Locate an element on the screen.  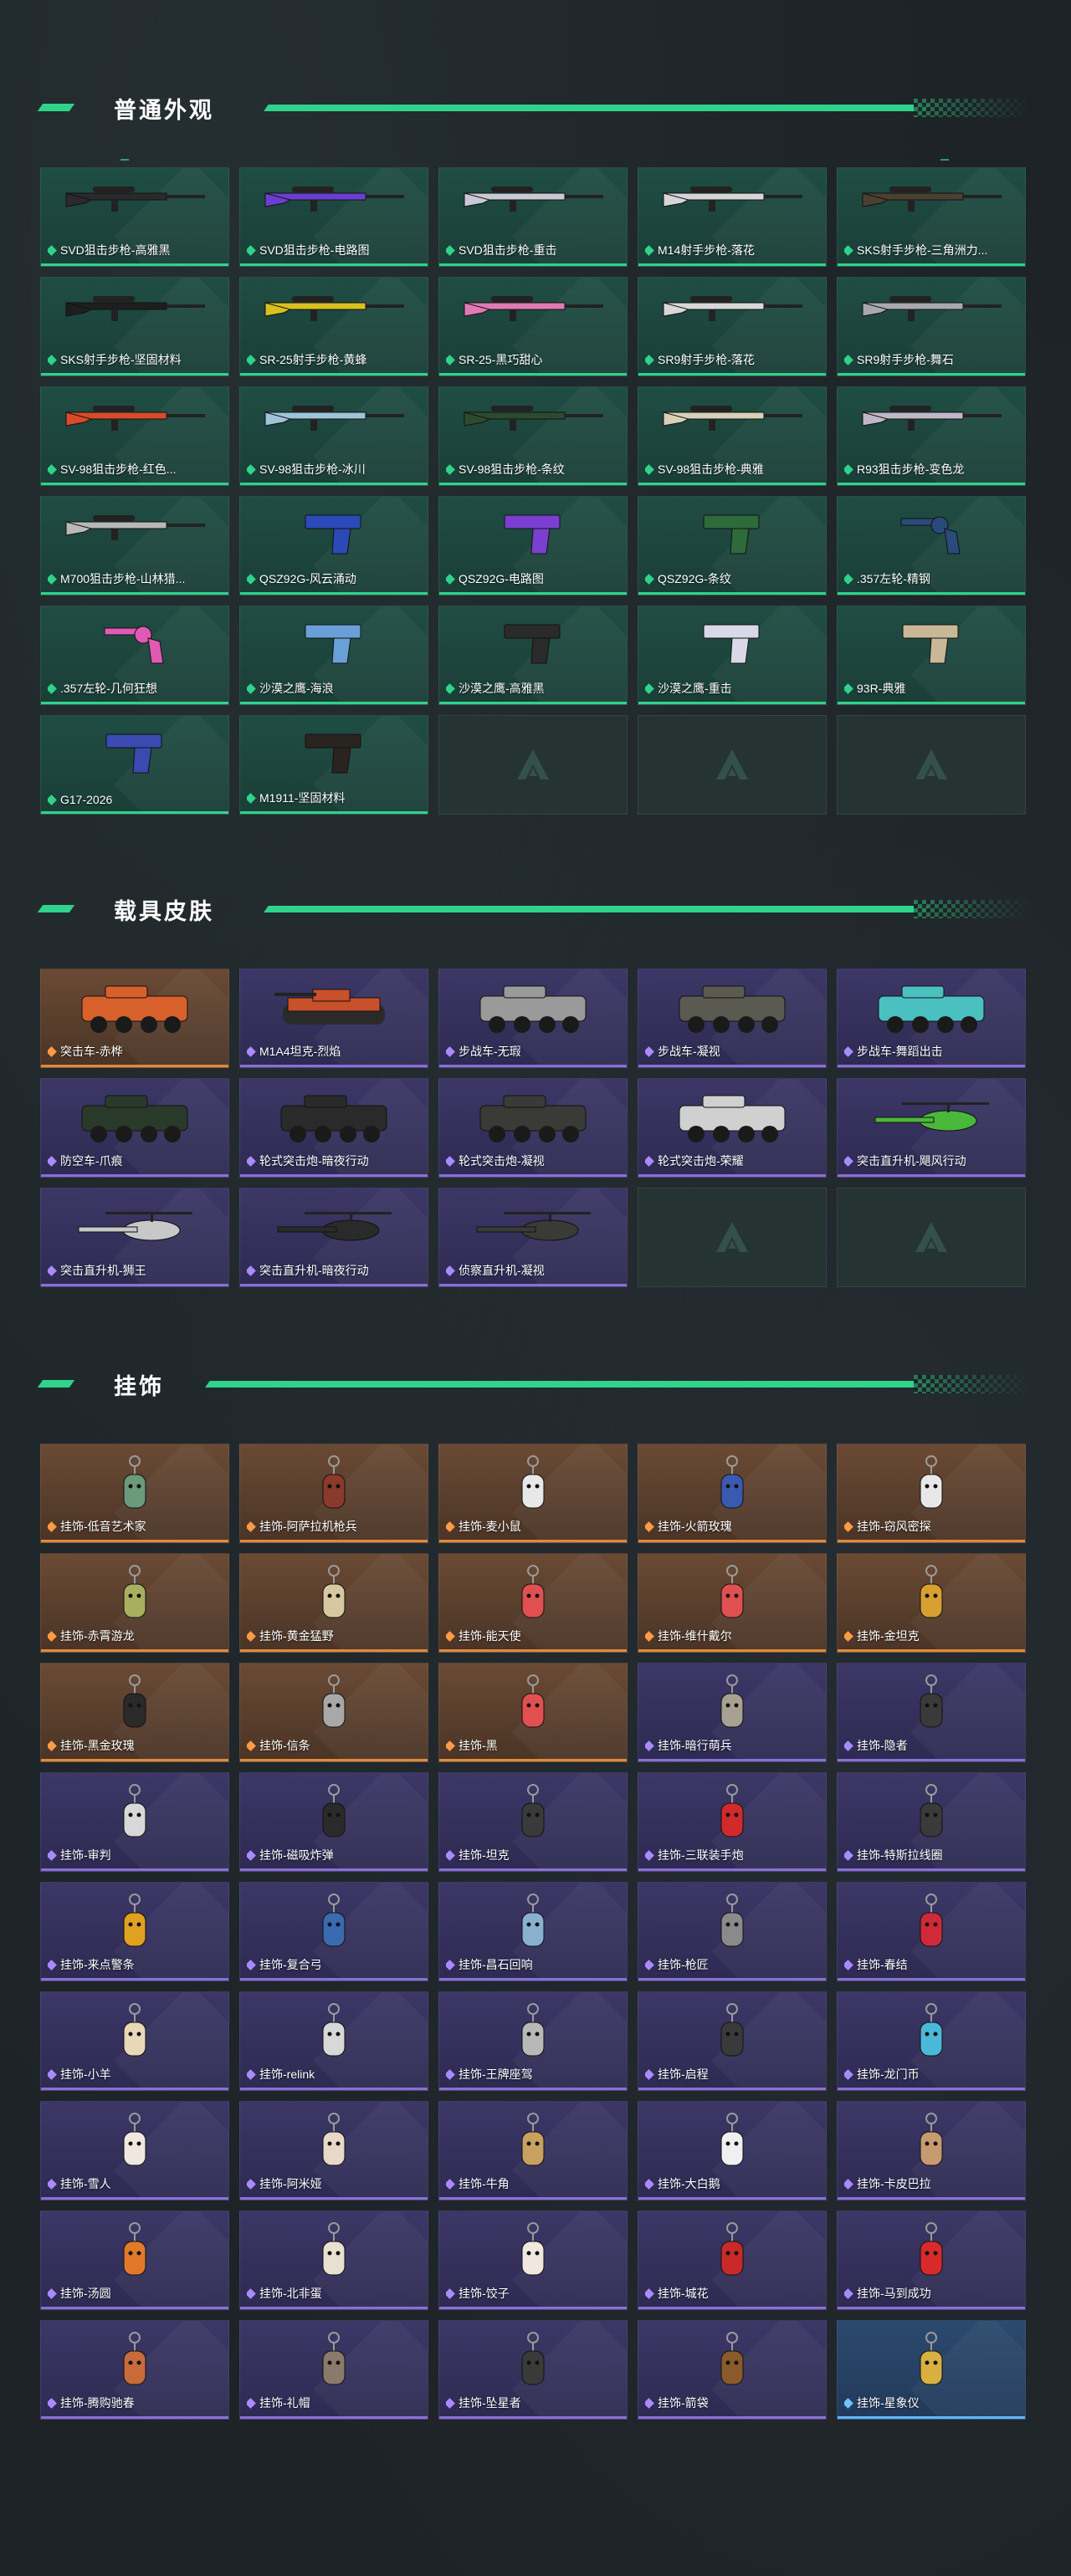
item-card: QSZ92G-风云涌动 is located at coordinates (333, 545).